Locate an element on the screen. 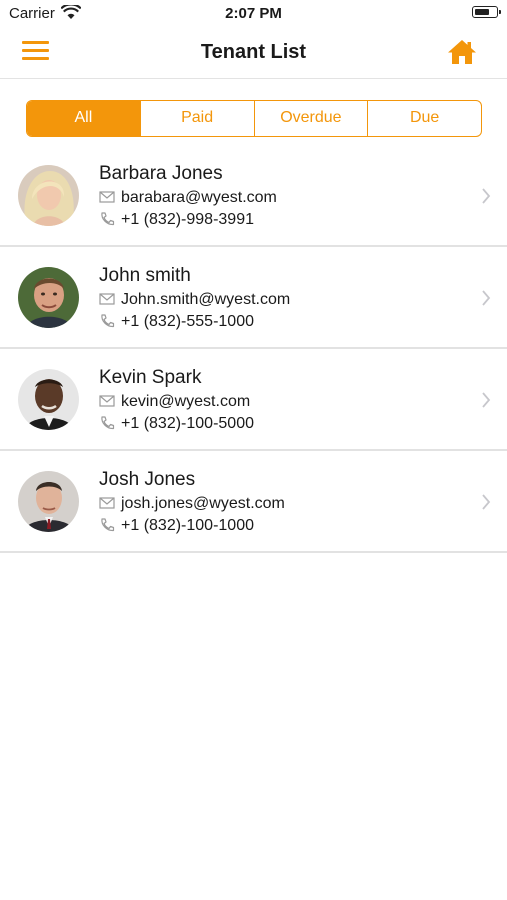 The width and height of the screenshot is (507, 900). tenant-email-line: josh.jones@wyest.com is located at coordinates (192, 504).